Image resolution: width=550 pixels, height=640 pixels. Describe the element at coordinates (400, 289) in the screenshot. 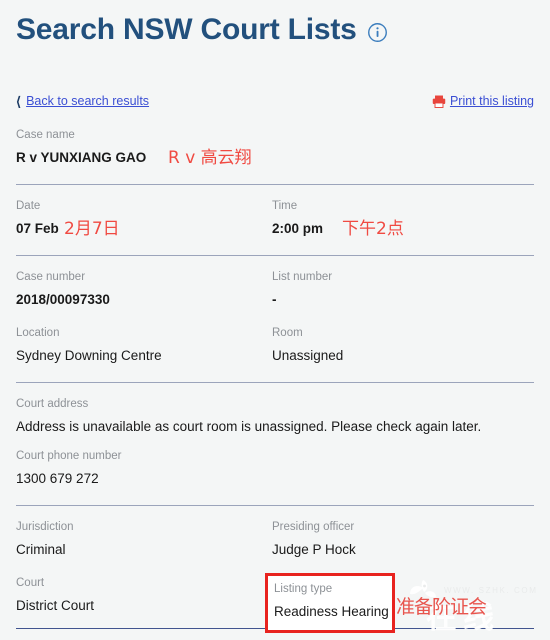

I see `field-list-number: List number -` at that location.